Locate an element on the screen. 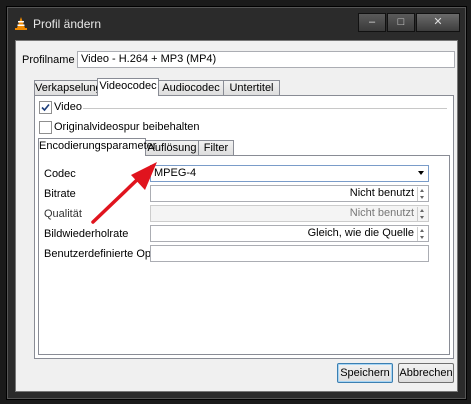 The height and width of the screenshot is (404, 471). keep-original-label: Originalvideospur beibehalten is located at coordinates (127, 127).